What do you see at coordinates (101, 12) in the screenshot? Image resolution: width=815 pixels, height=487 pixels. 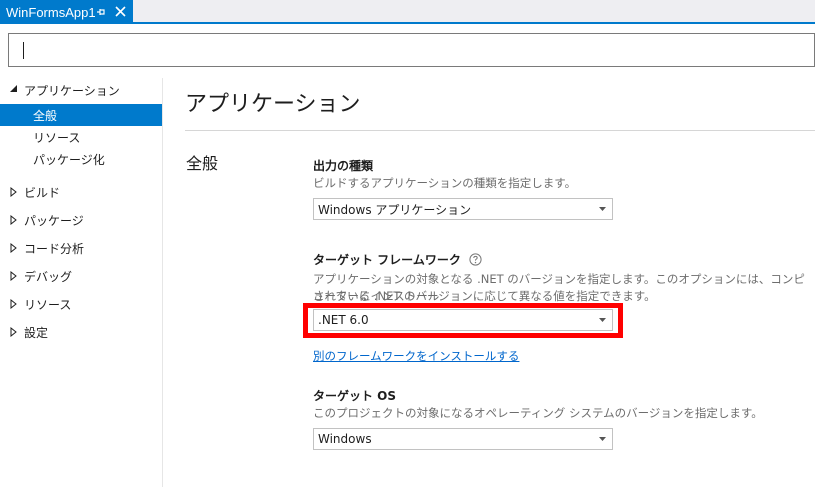 I see `pin-icon` at bounding box center [101, 12].